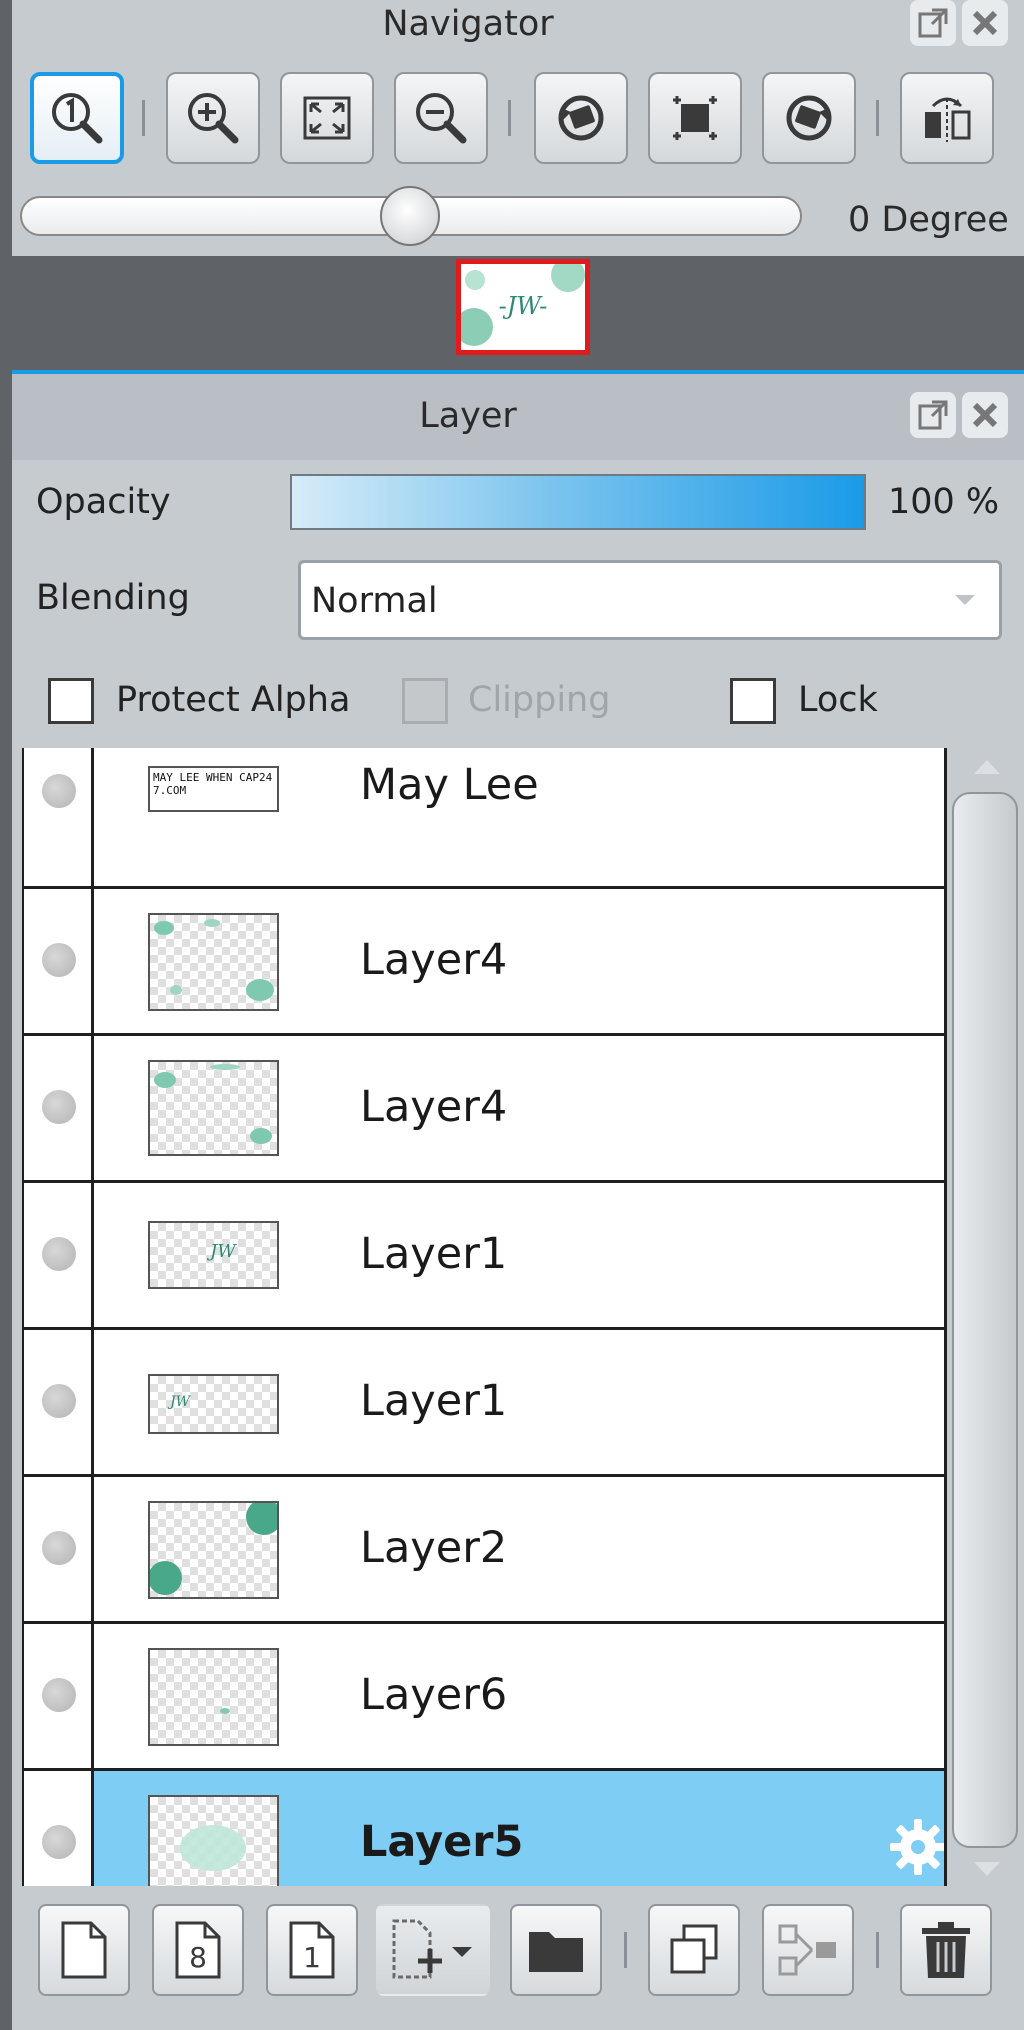  I want to click on zoom-out-icon, so click(441, 118).